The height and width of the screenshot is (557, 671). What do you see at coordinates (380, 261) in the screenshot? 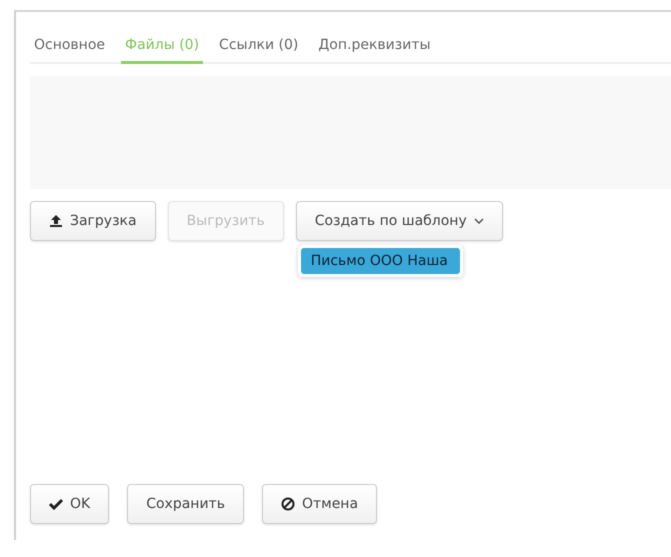
I see `menu-item: Письмо ООО Наша` at bounding box center [380, 261].